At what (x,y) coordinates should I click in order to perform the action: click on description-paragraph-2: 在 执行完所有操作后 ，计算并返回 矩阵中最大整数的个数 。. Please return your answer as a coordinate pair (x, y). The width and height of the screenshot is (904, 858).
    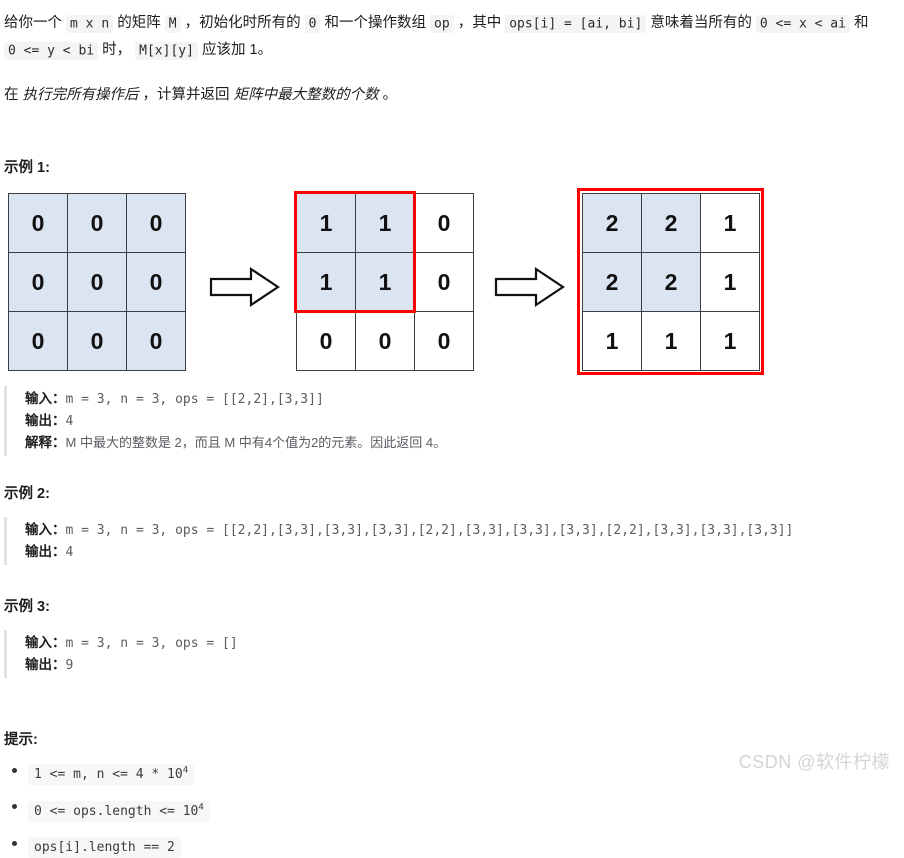
    Looking at the image, I should click on (454, 95).